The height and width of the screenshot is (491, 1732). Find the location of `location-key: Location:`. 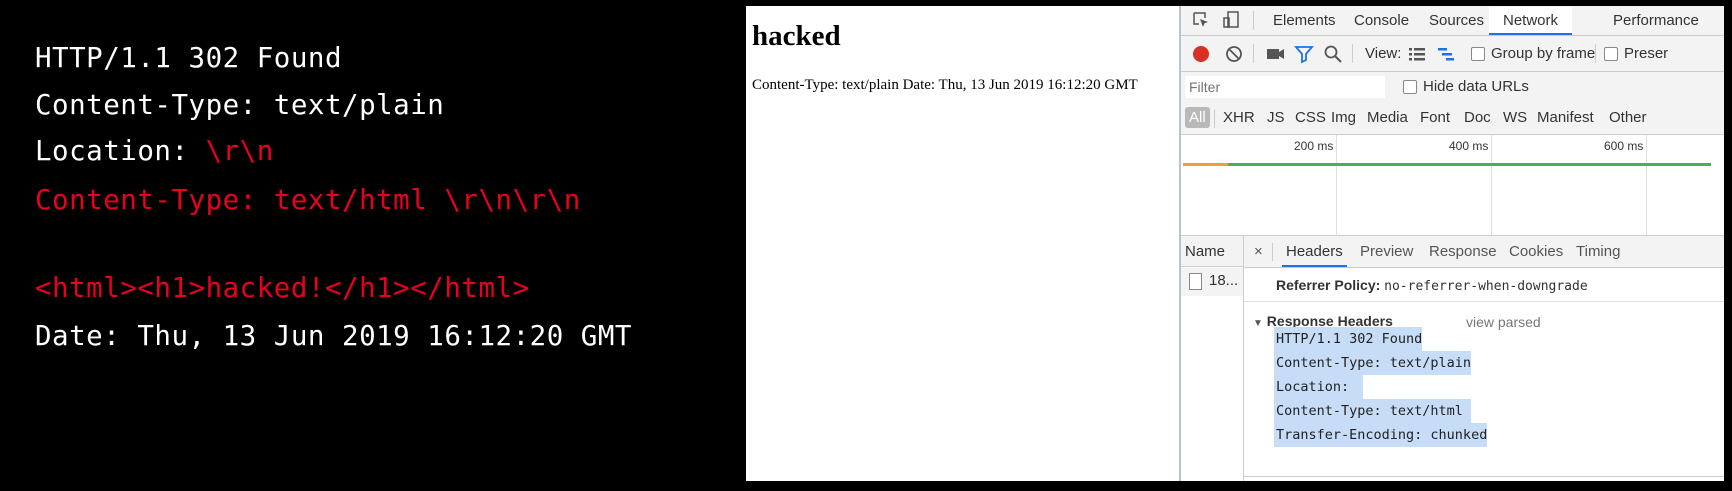

location-key: Location: is located at coordinates (120, 151).